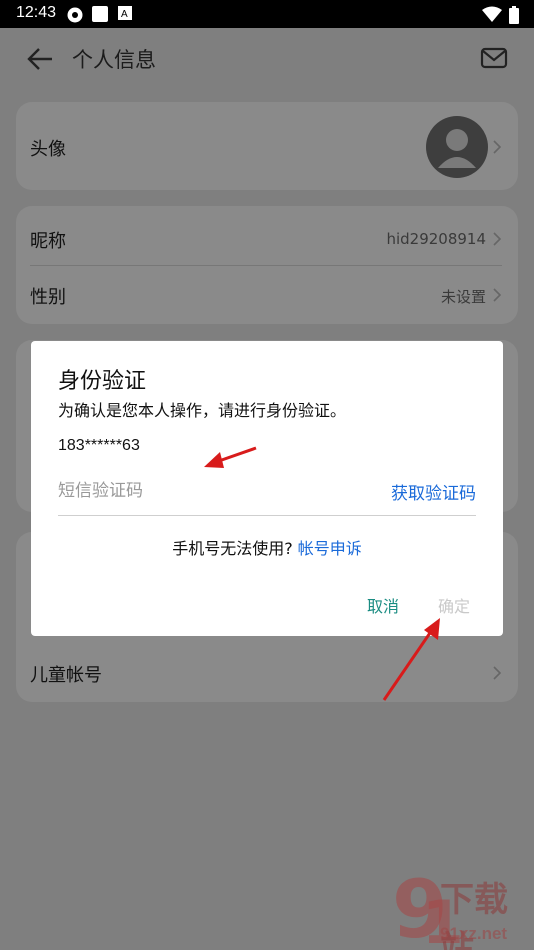 The height and width of the screenshot is (950, 534). I want to click on watermark-url: 91xz.net, so click(474, 933).